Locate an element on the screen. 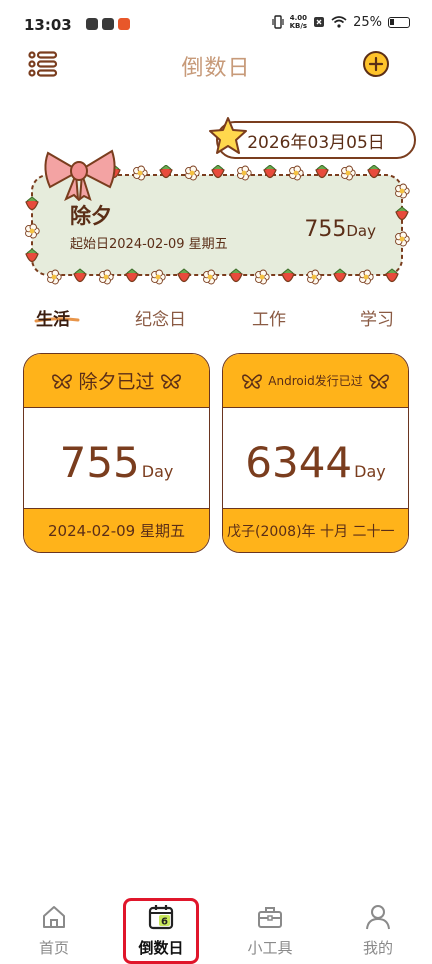  card-days-value: 755 is located at coordinates (99, 462).